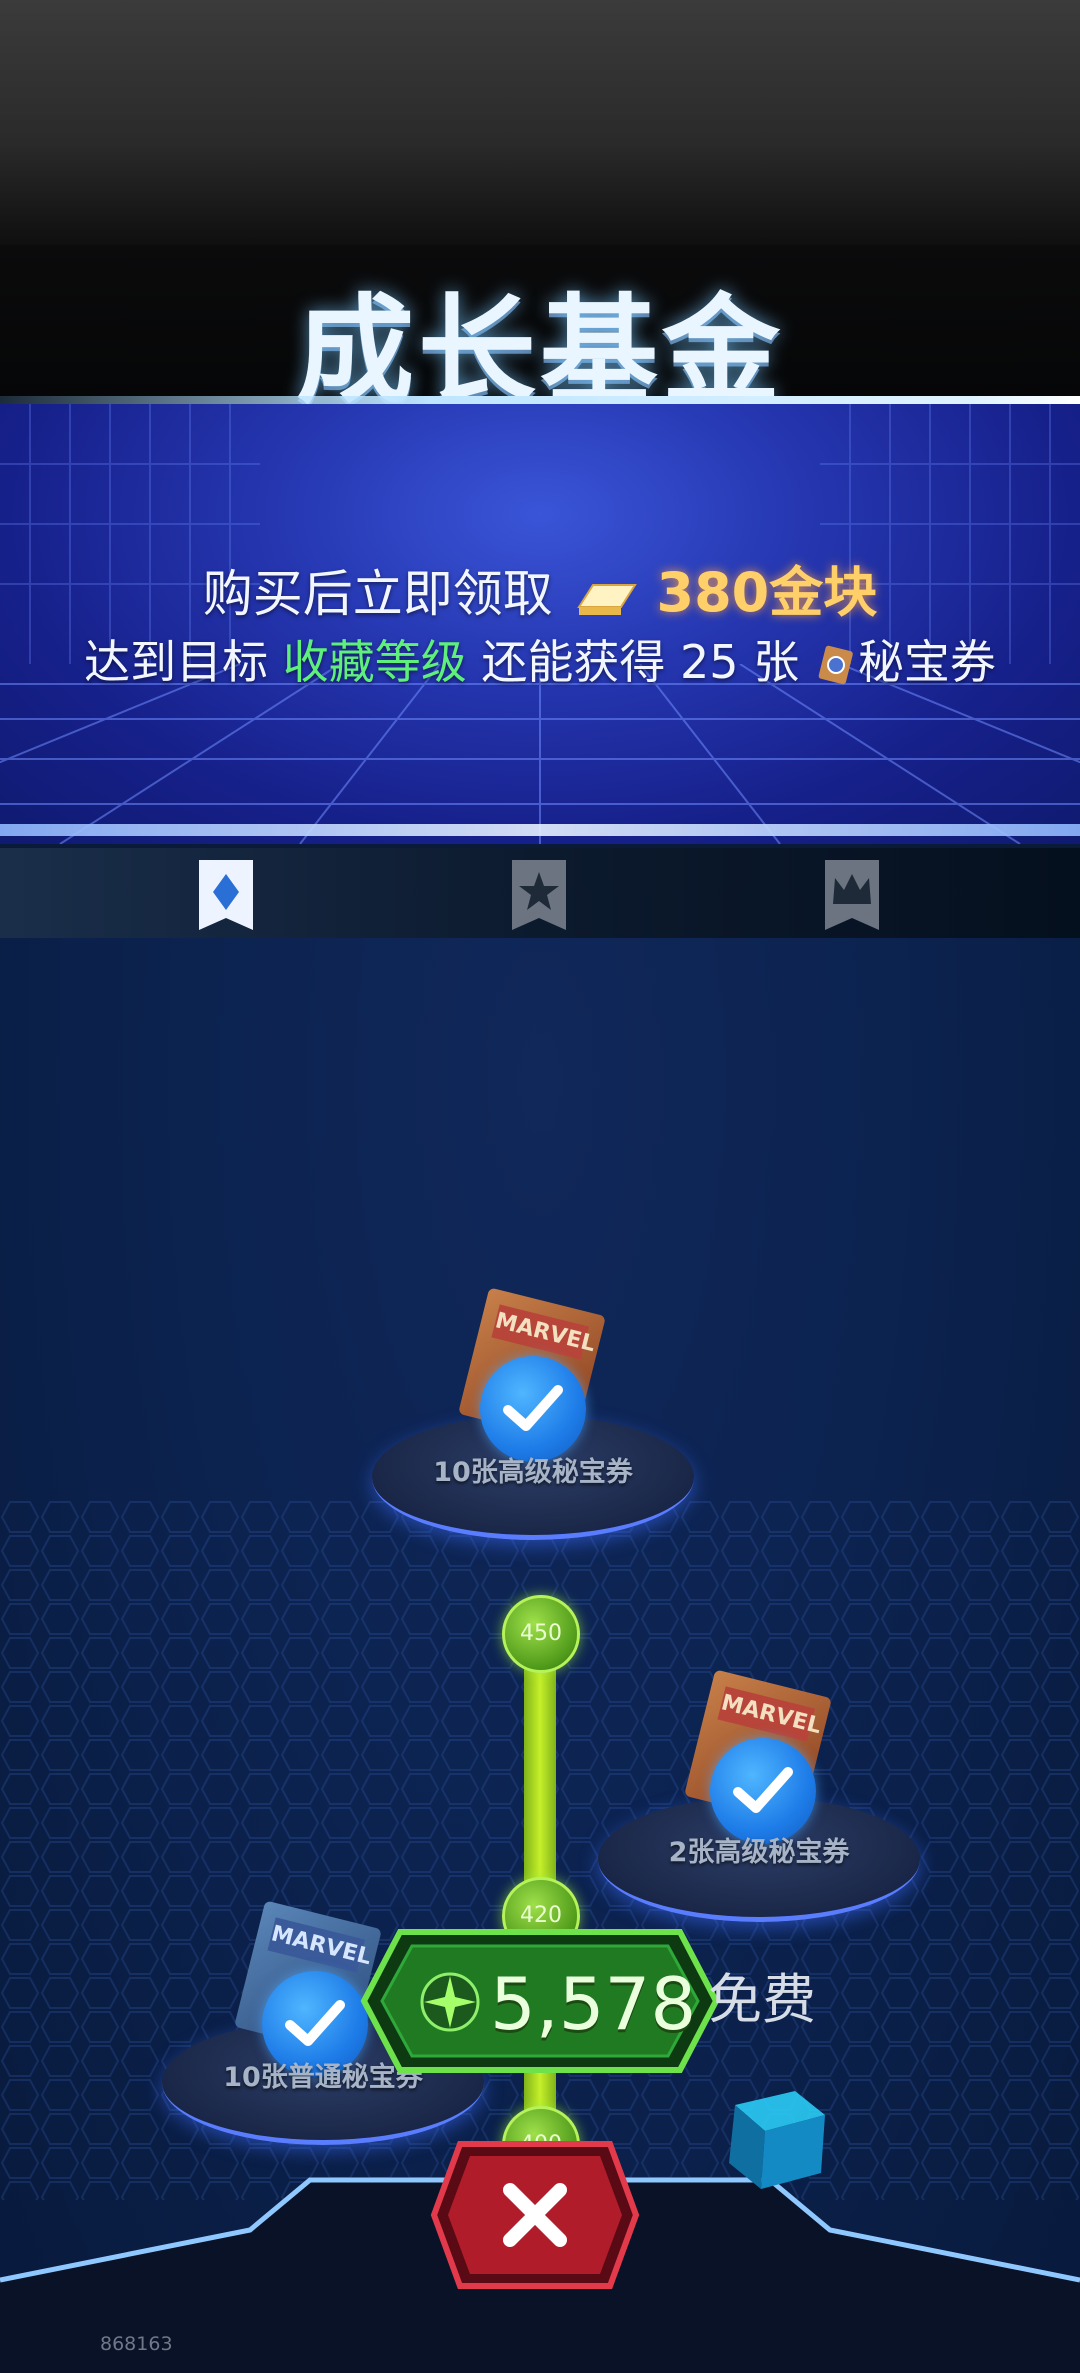 The width and height of the screenshot is (1080, 2373). I want to click on ticket-icon, so click(835, 665).